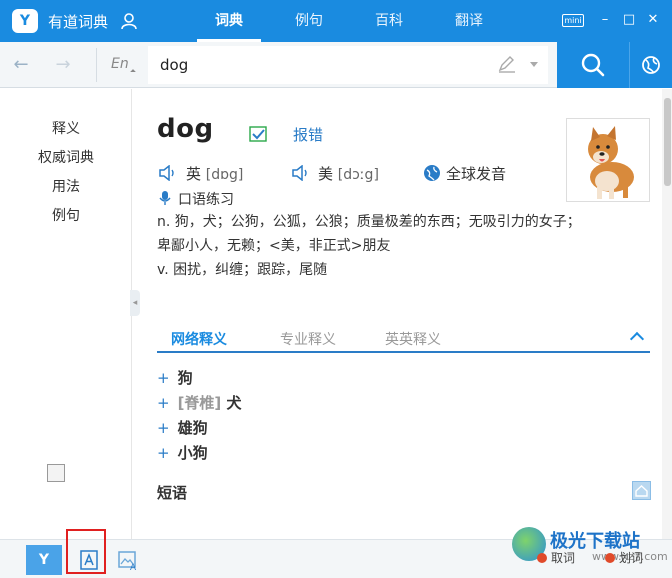  What do you see at coordinates (308, 134) in the screenshot?
I see `report-error-link: 报错` at bounding box center [308, 134].